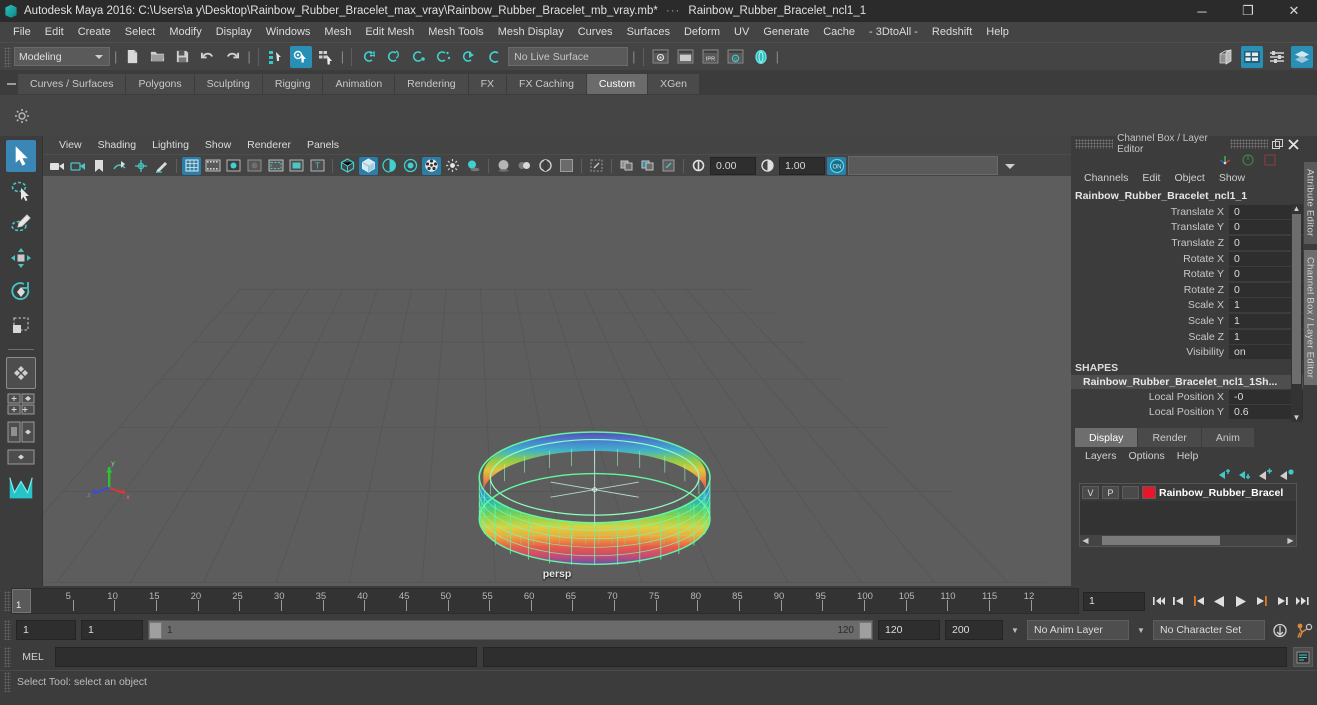  What do you see at coordinates (1270, 160) in the screenshot?
I see `scale-manip-icon` at bounding box center [1270, 160].